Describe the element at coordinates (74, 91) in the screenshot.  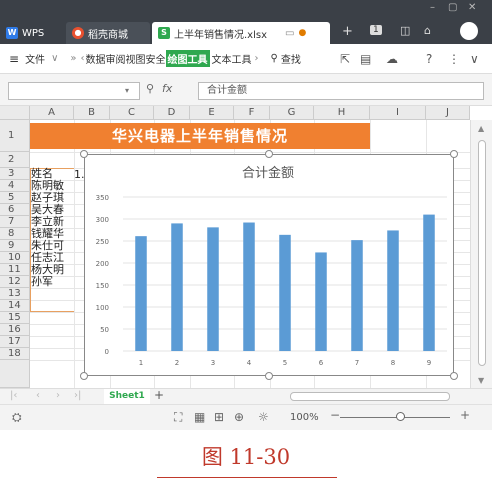
I see `name-box: ▾` at that location.